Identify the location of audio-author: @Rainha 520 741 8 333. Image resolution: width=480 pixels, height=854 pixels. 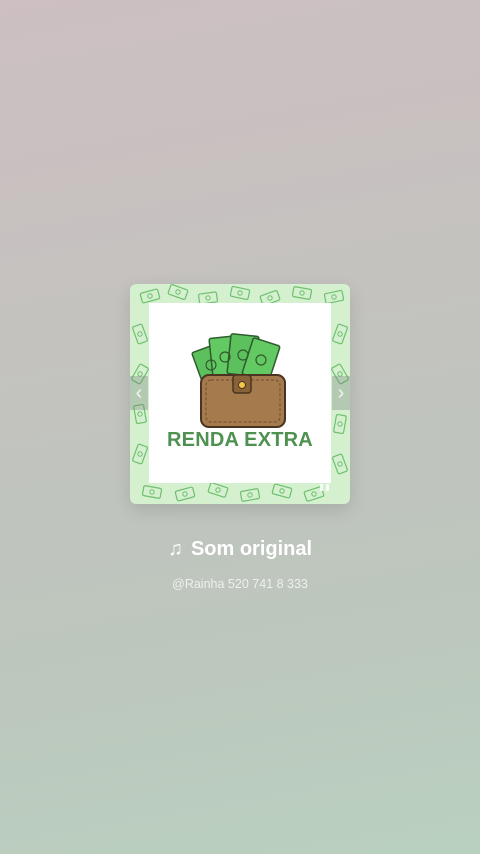
(240, 584).